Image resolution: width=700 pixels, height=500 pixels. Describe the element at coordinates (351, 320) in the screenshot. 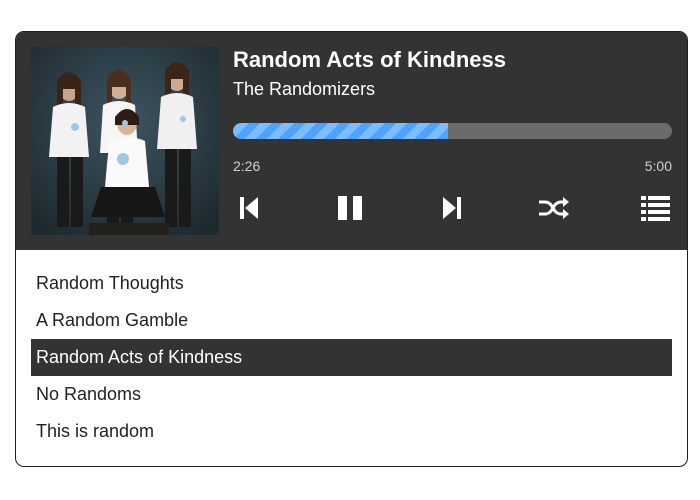

I see `playlist-item: A Random Gamble` at that location.